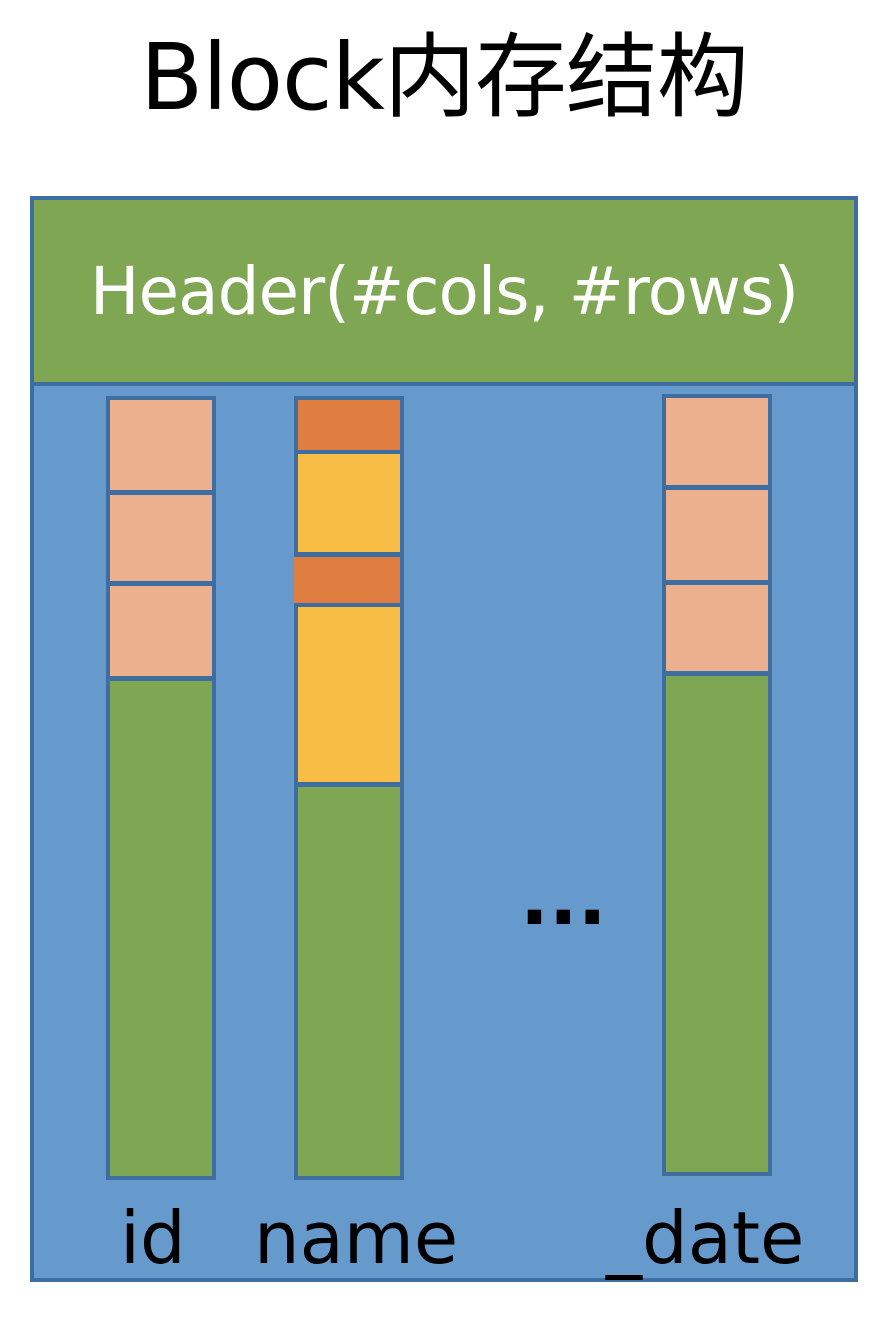 Image resolution: width=888 pixels, height=1324 pixels. What do you see at coordinates (356, 1238) in the screenshot?
I see `column-label-name: name` at bounding box center [356, 1238].